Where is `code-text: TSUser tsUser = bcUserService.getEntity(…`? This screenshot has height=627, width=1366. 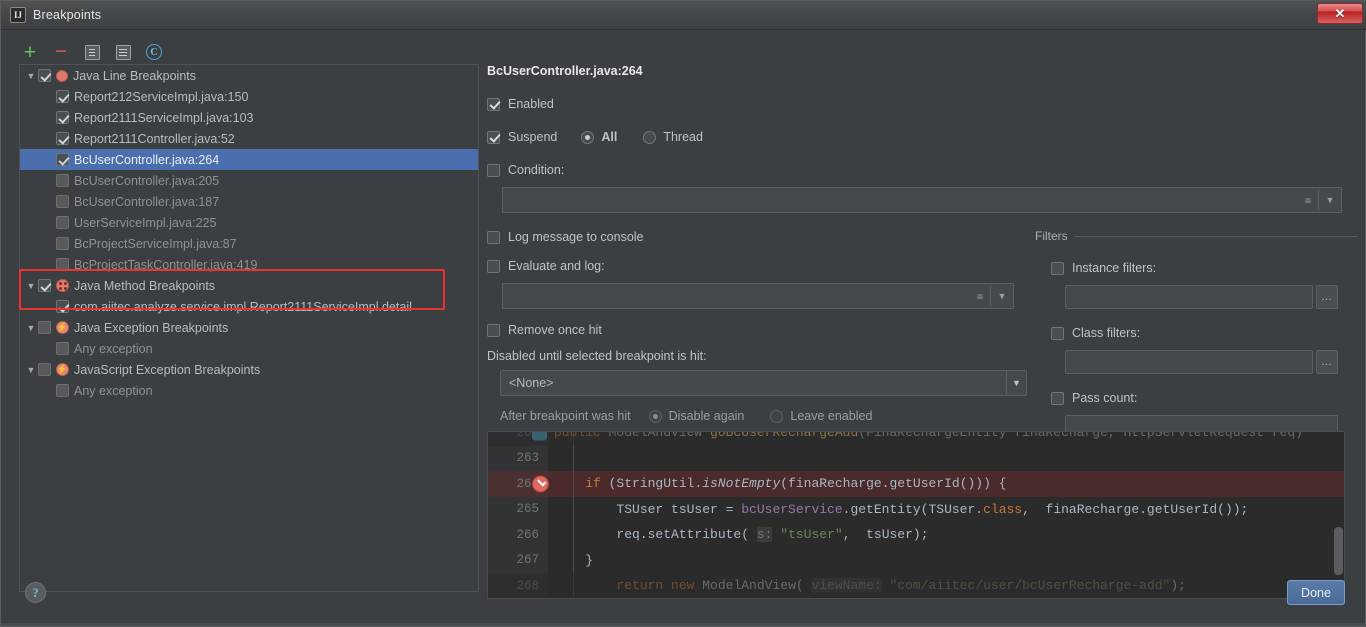 code-text: TSUser tsUser = bcUserService.getEntity(… is located at coordinates (901, 509).